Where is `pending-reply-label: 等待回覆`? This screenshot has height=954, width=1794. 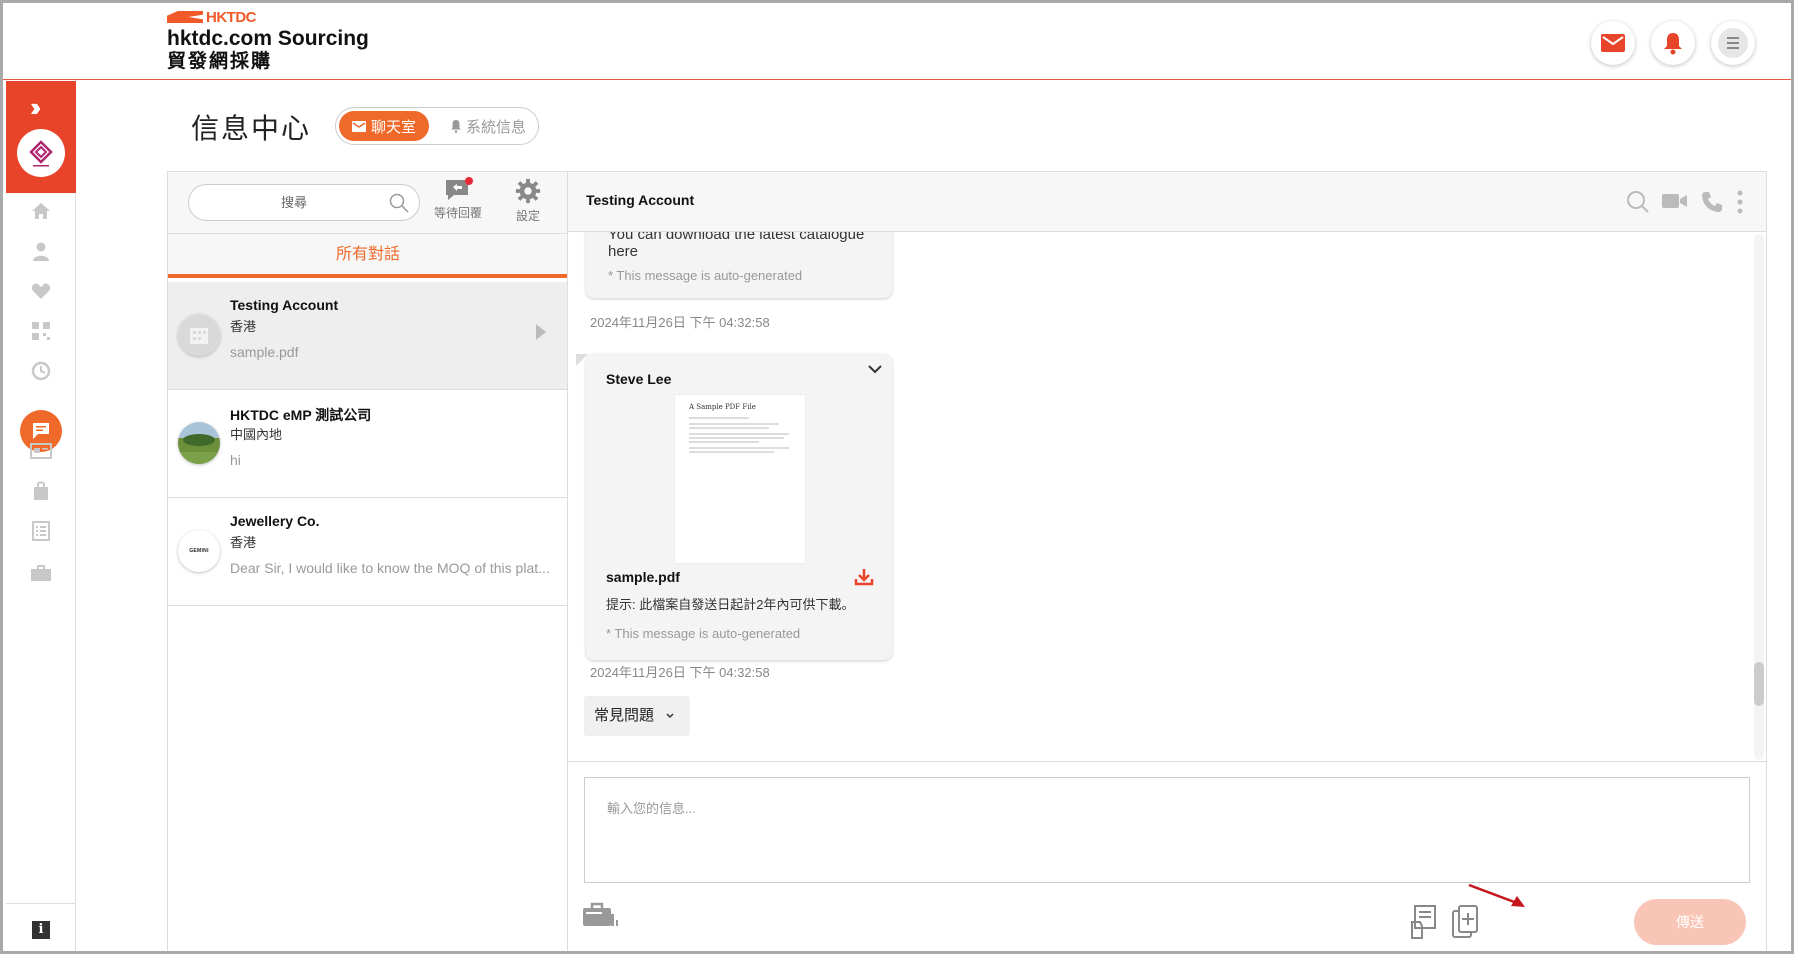
pending-reply-label: 等待回覆 is located at coordinates (458, 213).